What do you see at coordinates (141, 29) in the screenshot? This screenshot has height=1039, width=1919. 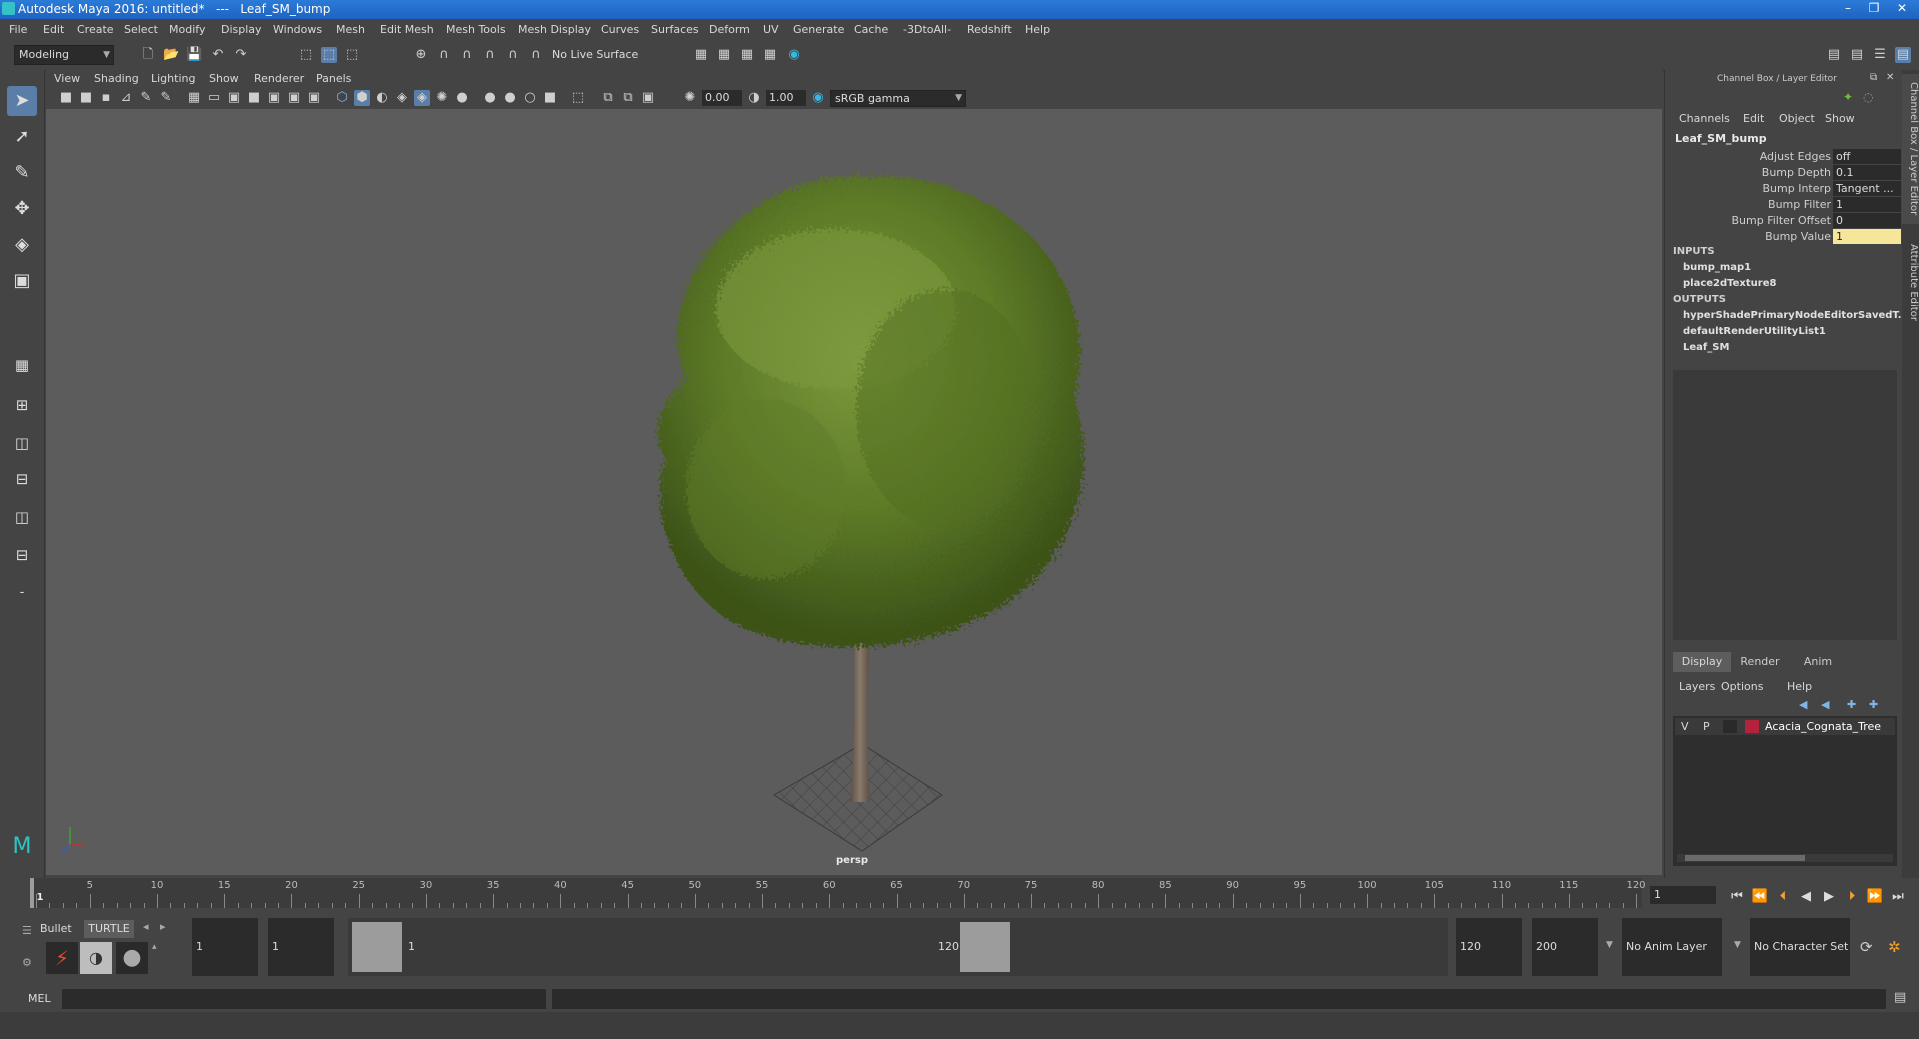 I see `menu-select: Select` at bounding box center [141, 29].